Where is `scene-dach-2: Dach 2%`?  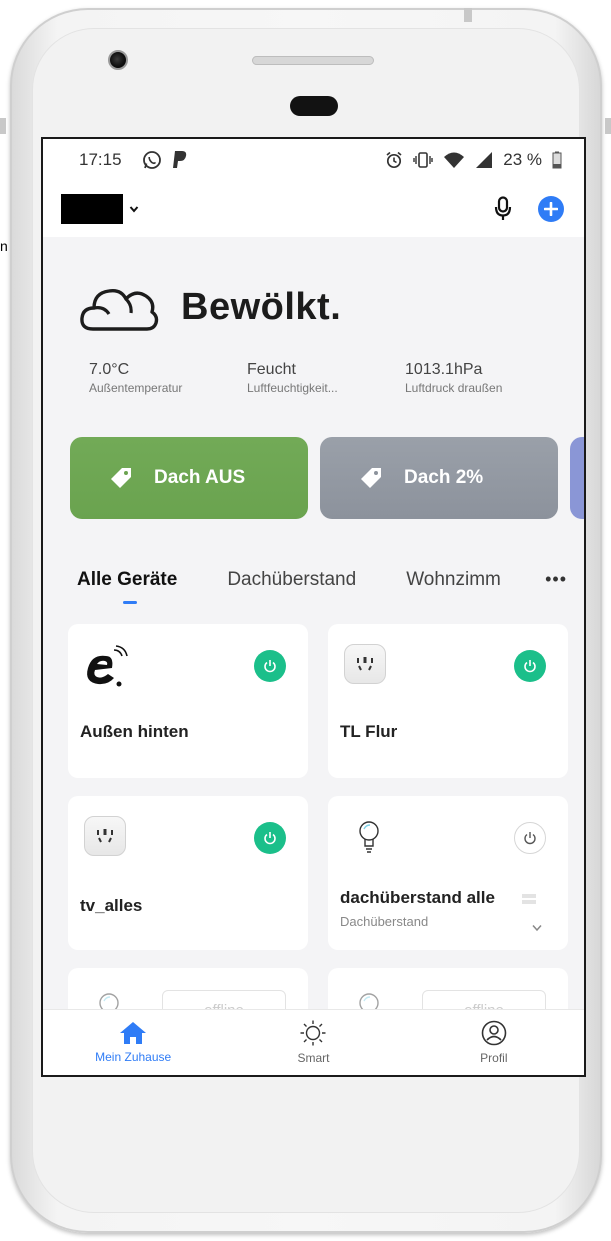
scene-dach-2: Dach 2% is located at coordinates (439, 478).